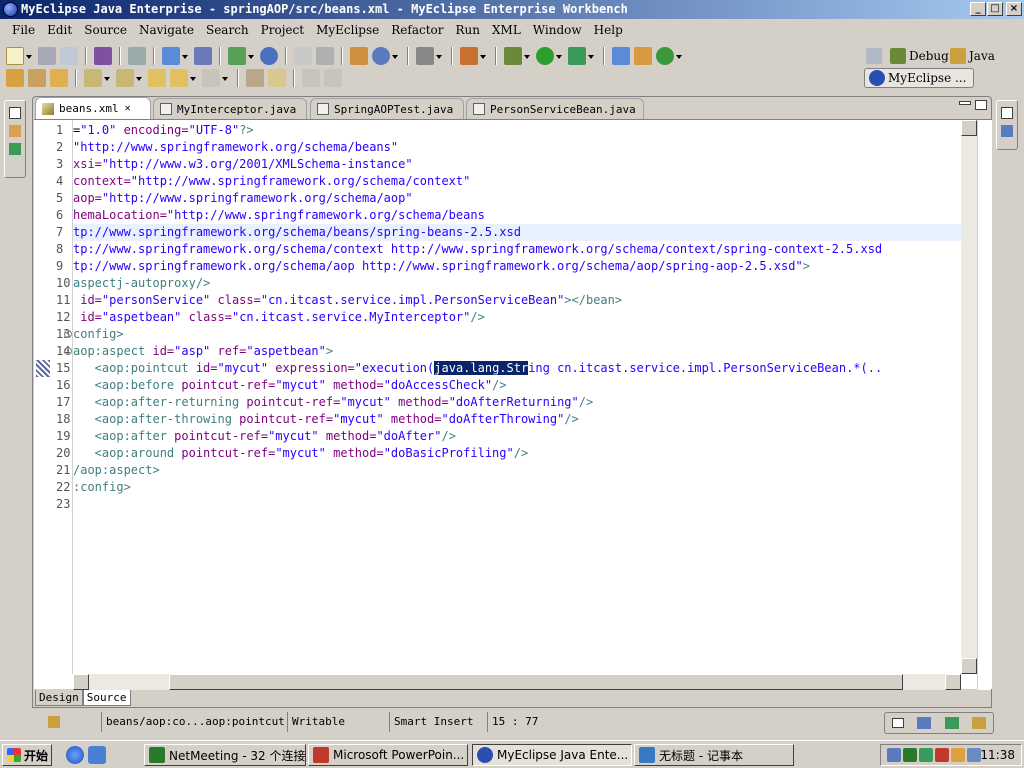 This screenshot has width=1024, height=768. What do you see at coordinates (557, 30) in the screenshot?
I see `menu-window: Window` at bounding box center [557, 30].